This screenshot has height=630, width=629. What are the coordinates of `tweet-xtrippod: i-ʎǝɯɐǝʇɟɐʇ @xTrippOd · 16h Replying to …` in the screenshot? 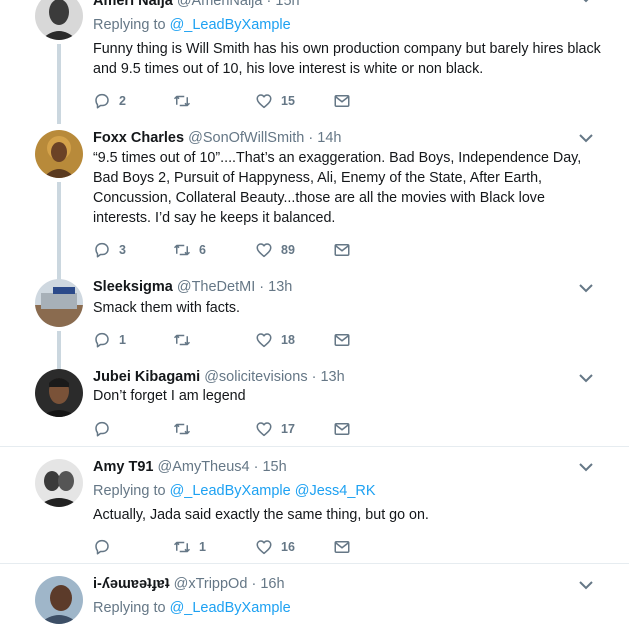 It's located at (314, 597).